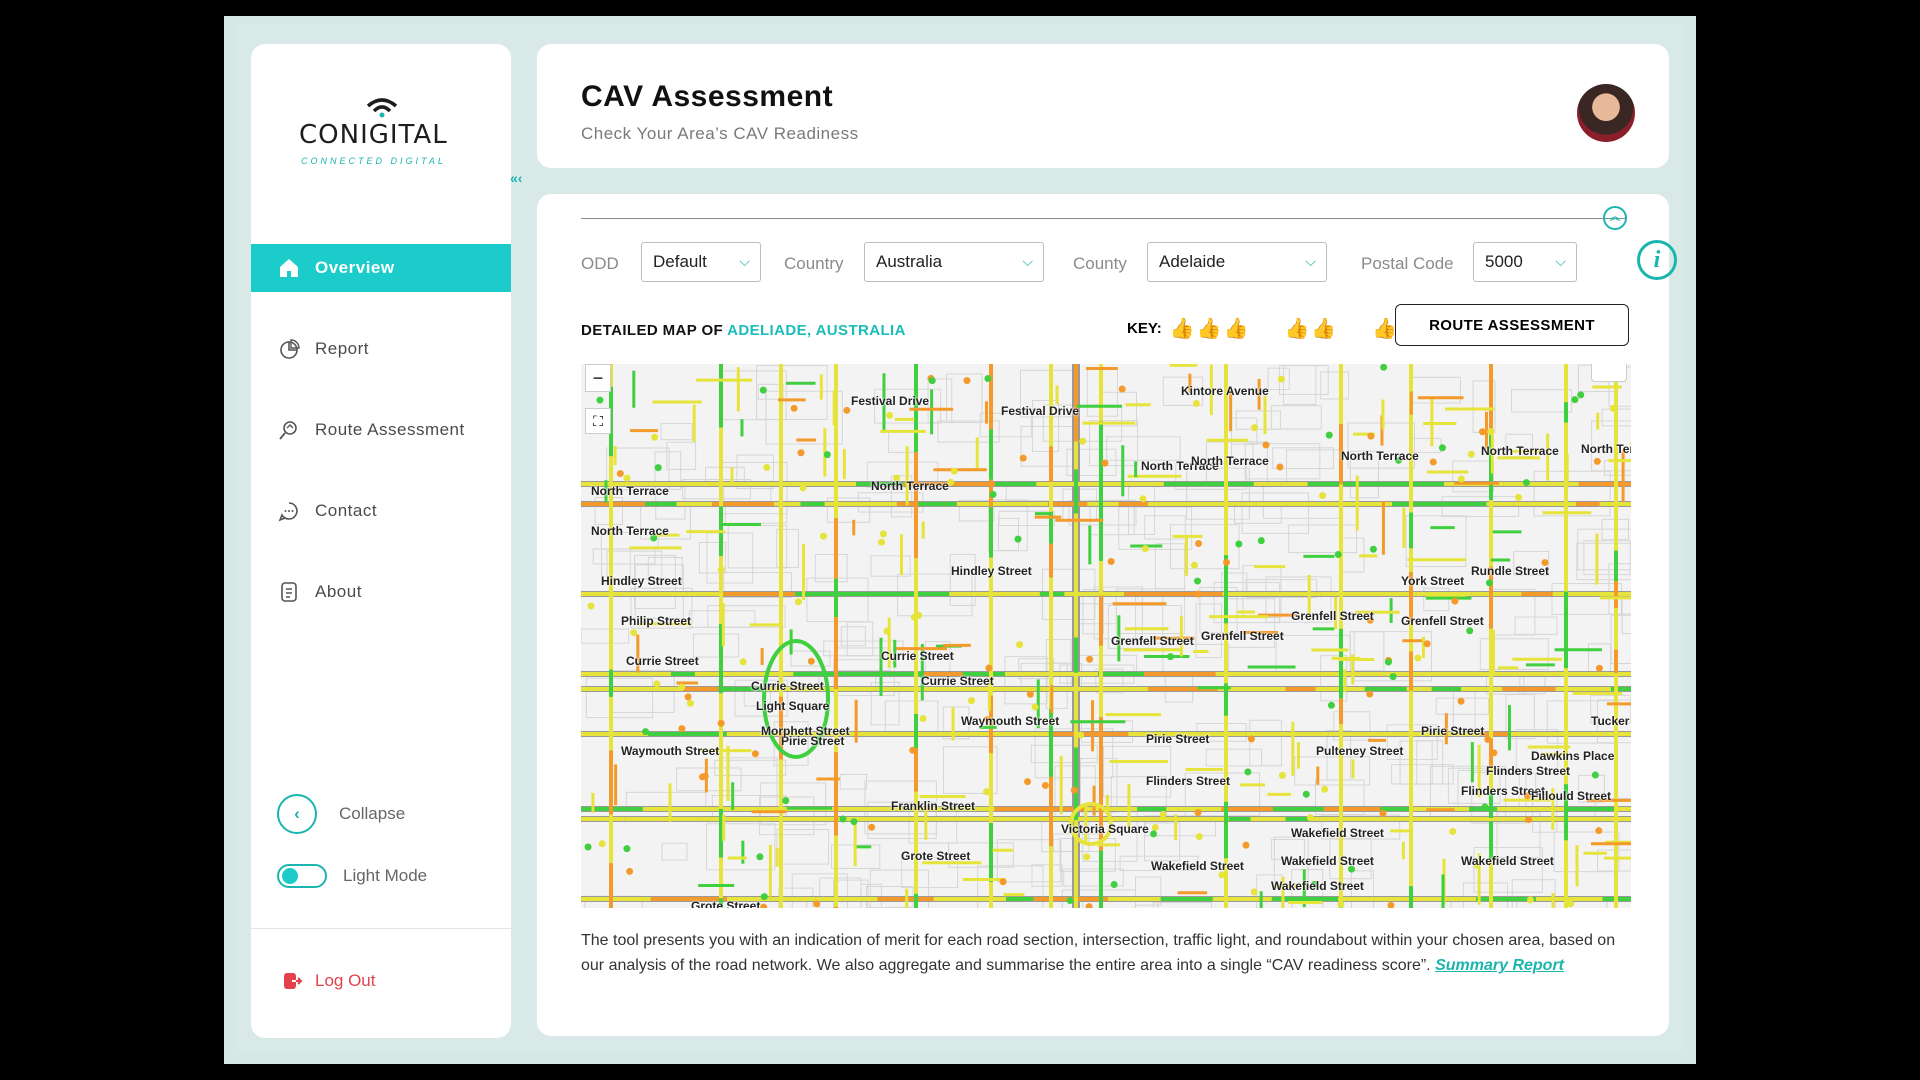 The image size is (1920, 1080). Describe the element at coordinates (381, 511) in the screenshot. I see `sidebar-item-contact: Contact` at that location.